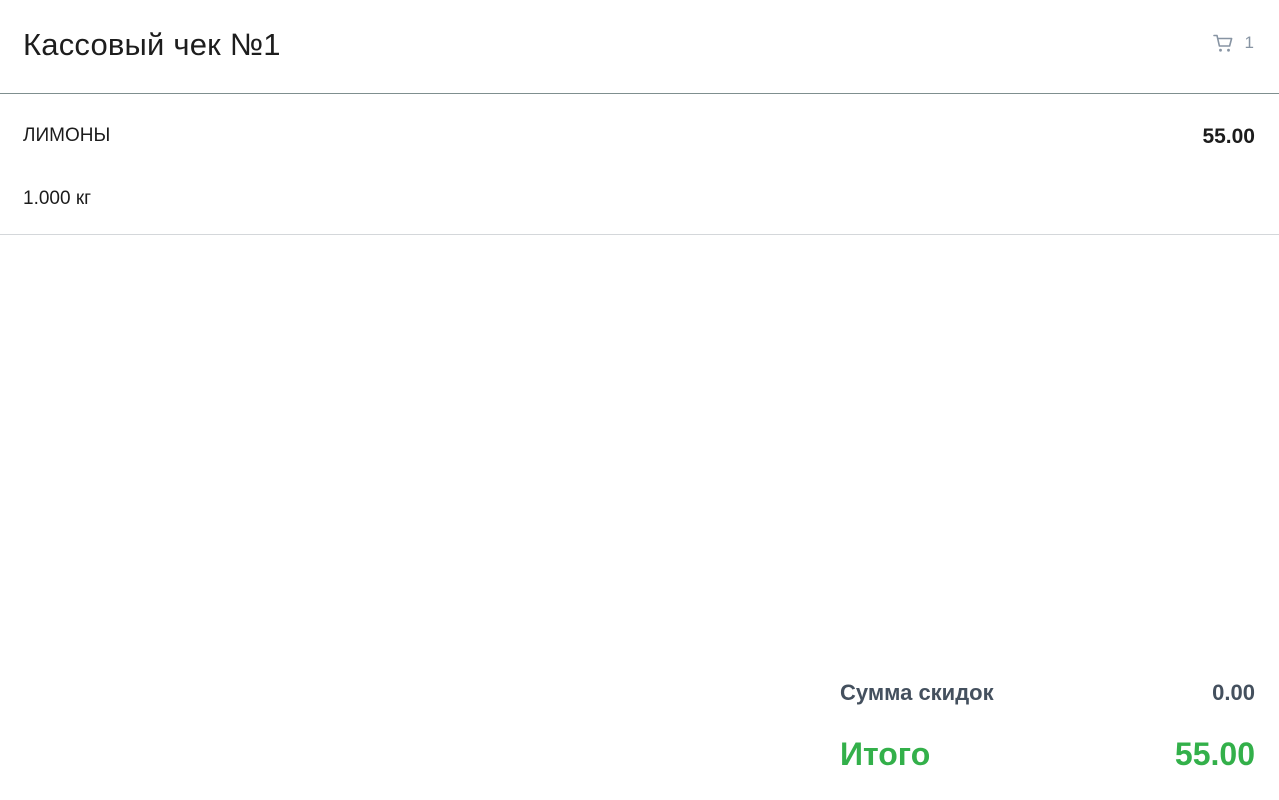  What do you see at coordinates (1233, 692) in the screenshot?
I see `discount-value: 0.00` at bounding box center [1233, 692].